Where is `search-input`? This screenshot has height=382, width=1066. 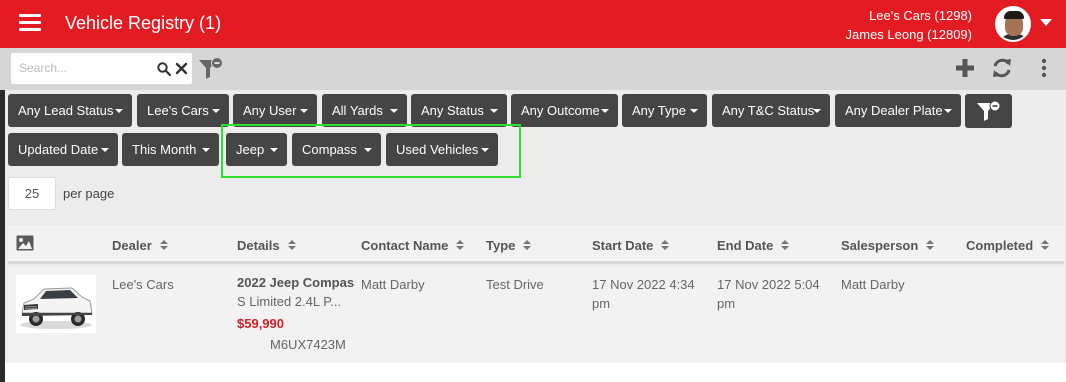 search-input is located at coordinates (84, 68).